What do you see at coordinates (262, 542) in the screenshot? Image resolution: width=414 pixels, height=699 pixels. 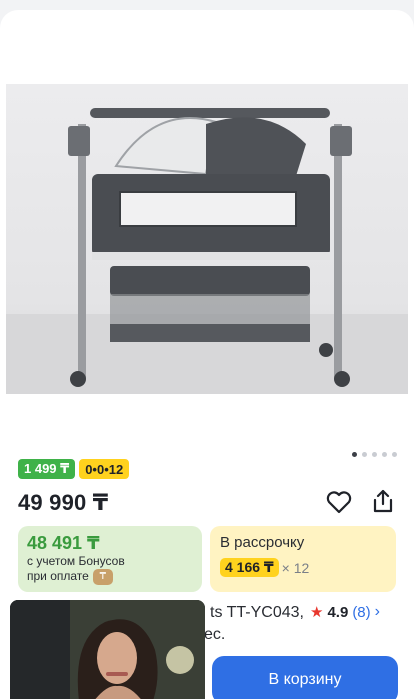 I see `installment-label: В рассрочку` at bounding box center [262, 542].